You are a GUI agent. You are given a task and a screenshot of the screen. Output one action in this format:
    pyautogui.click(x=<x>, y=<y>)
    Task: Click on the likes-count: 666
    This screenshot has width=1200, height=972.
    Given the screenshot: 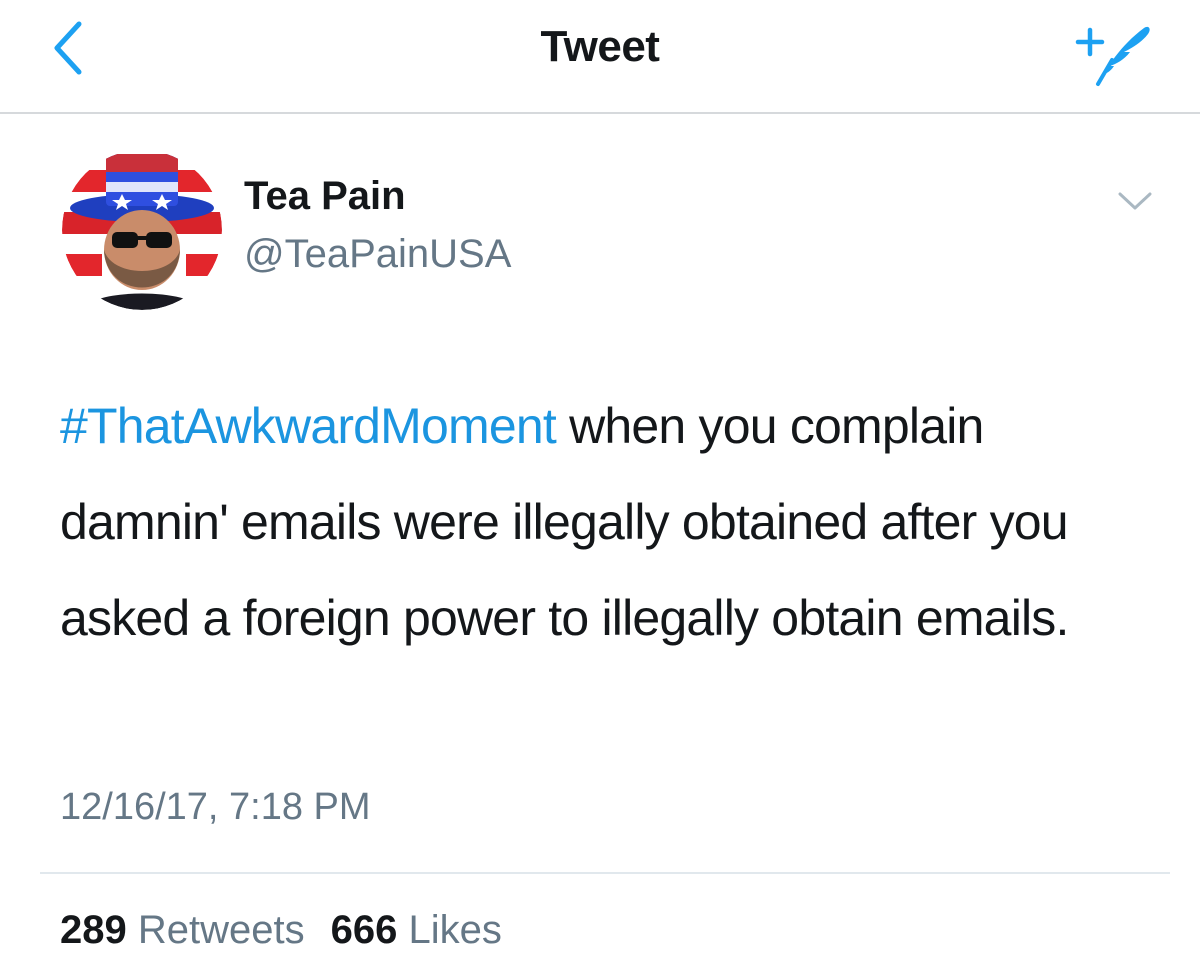 What is the action you would take?
    pyautogui.click(x=364, y=930)
    